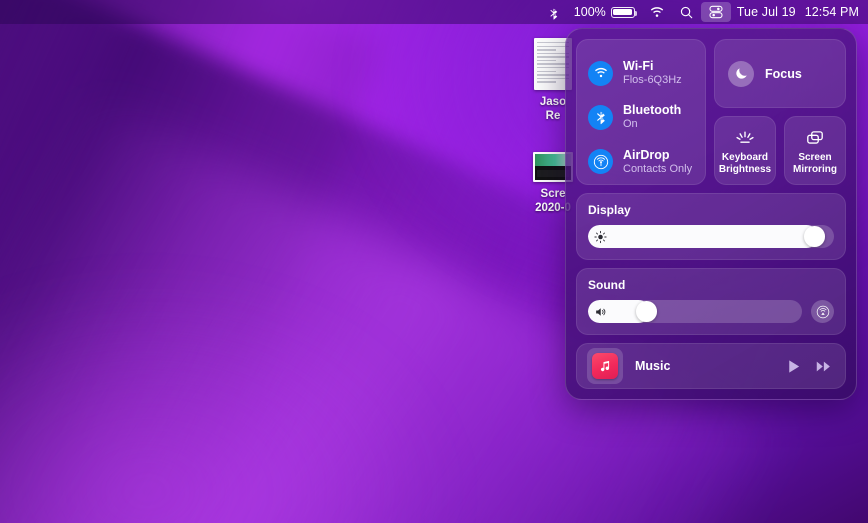 Image resolution: width=868 pixels, height=523 pixels. What do you see at coordinates (638, 66) in the screenshot?
I see `wifi-label: Wi-Fi` at bounding box center [638, 66].